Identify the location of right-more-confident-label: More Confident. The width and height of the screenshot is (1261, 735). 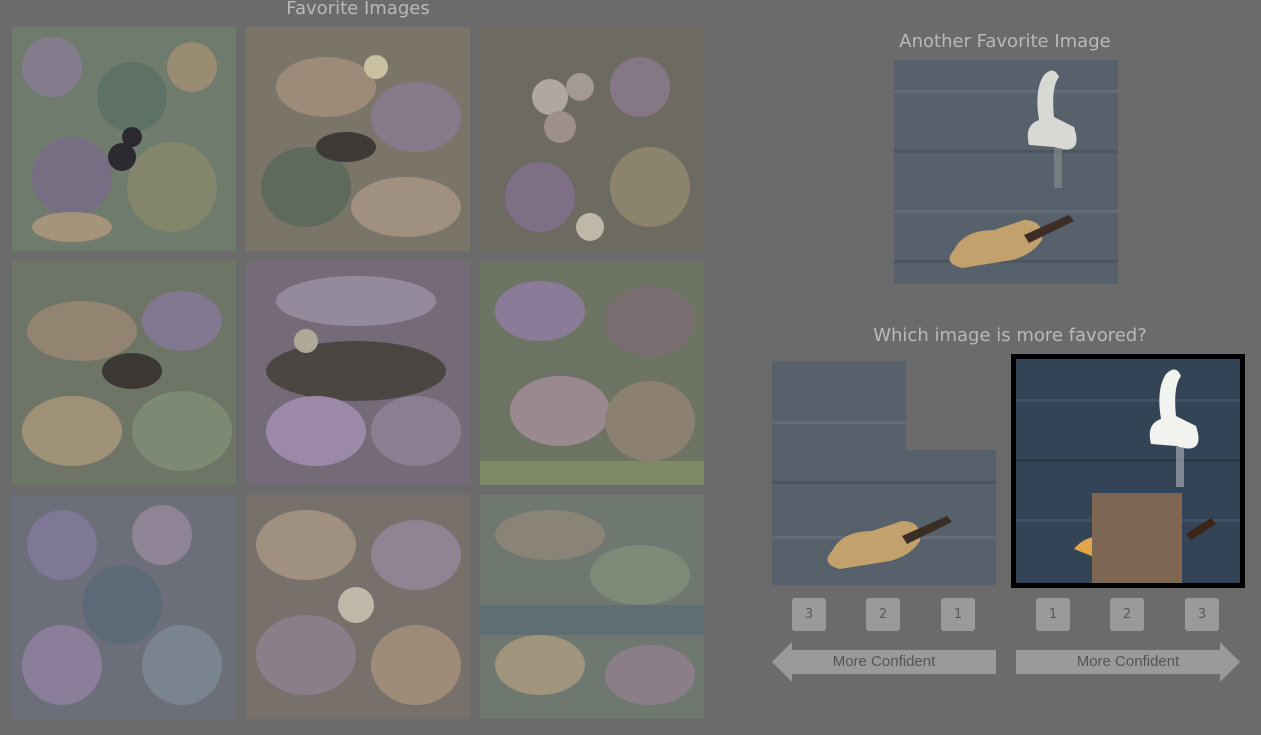
(1128, 661).